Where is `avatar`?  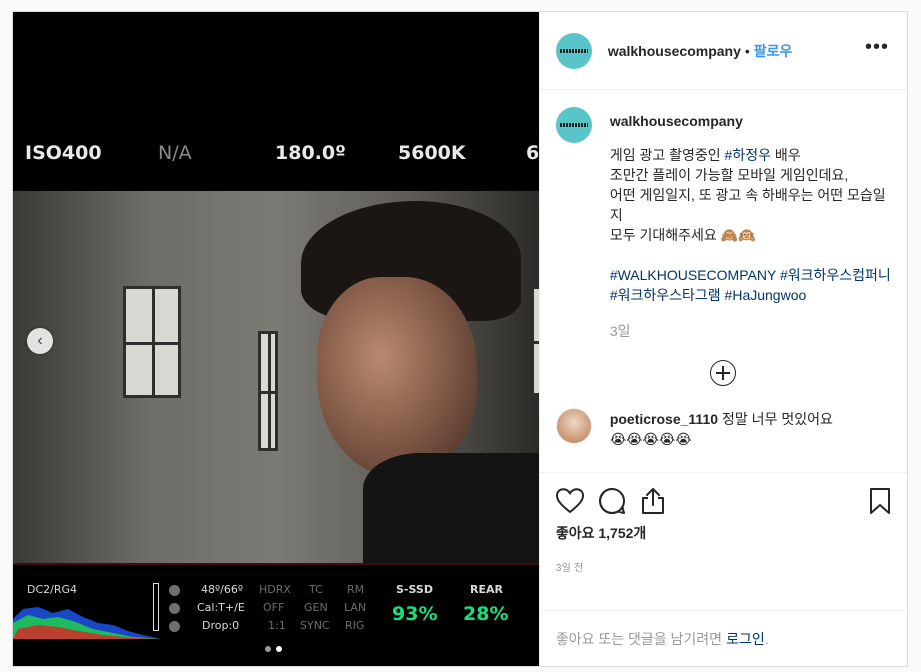
avatar is located at coordinates (573, 50).